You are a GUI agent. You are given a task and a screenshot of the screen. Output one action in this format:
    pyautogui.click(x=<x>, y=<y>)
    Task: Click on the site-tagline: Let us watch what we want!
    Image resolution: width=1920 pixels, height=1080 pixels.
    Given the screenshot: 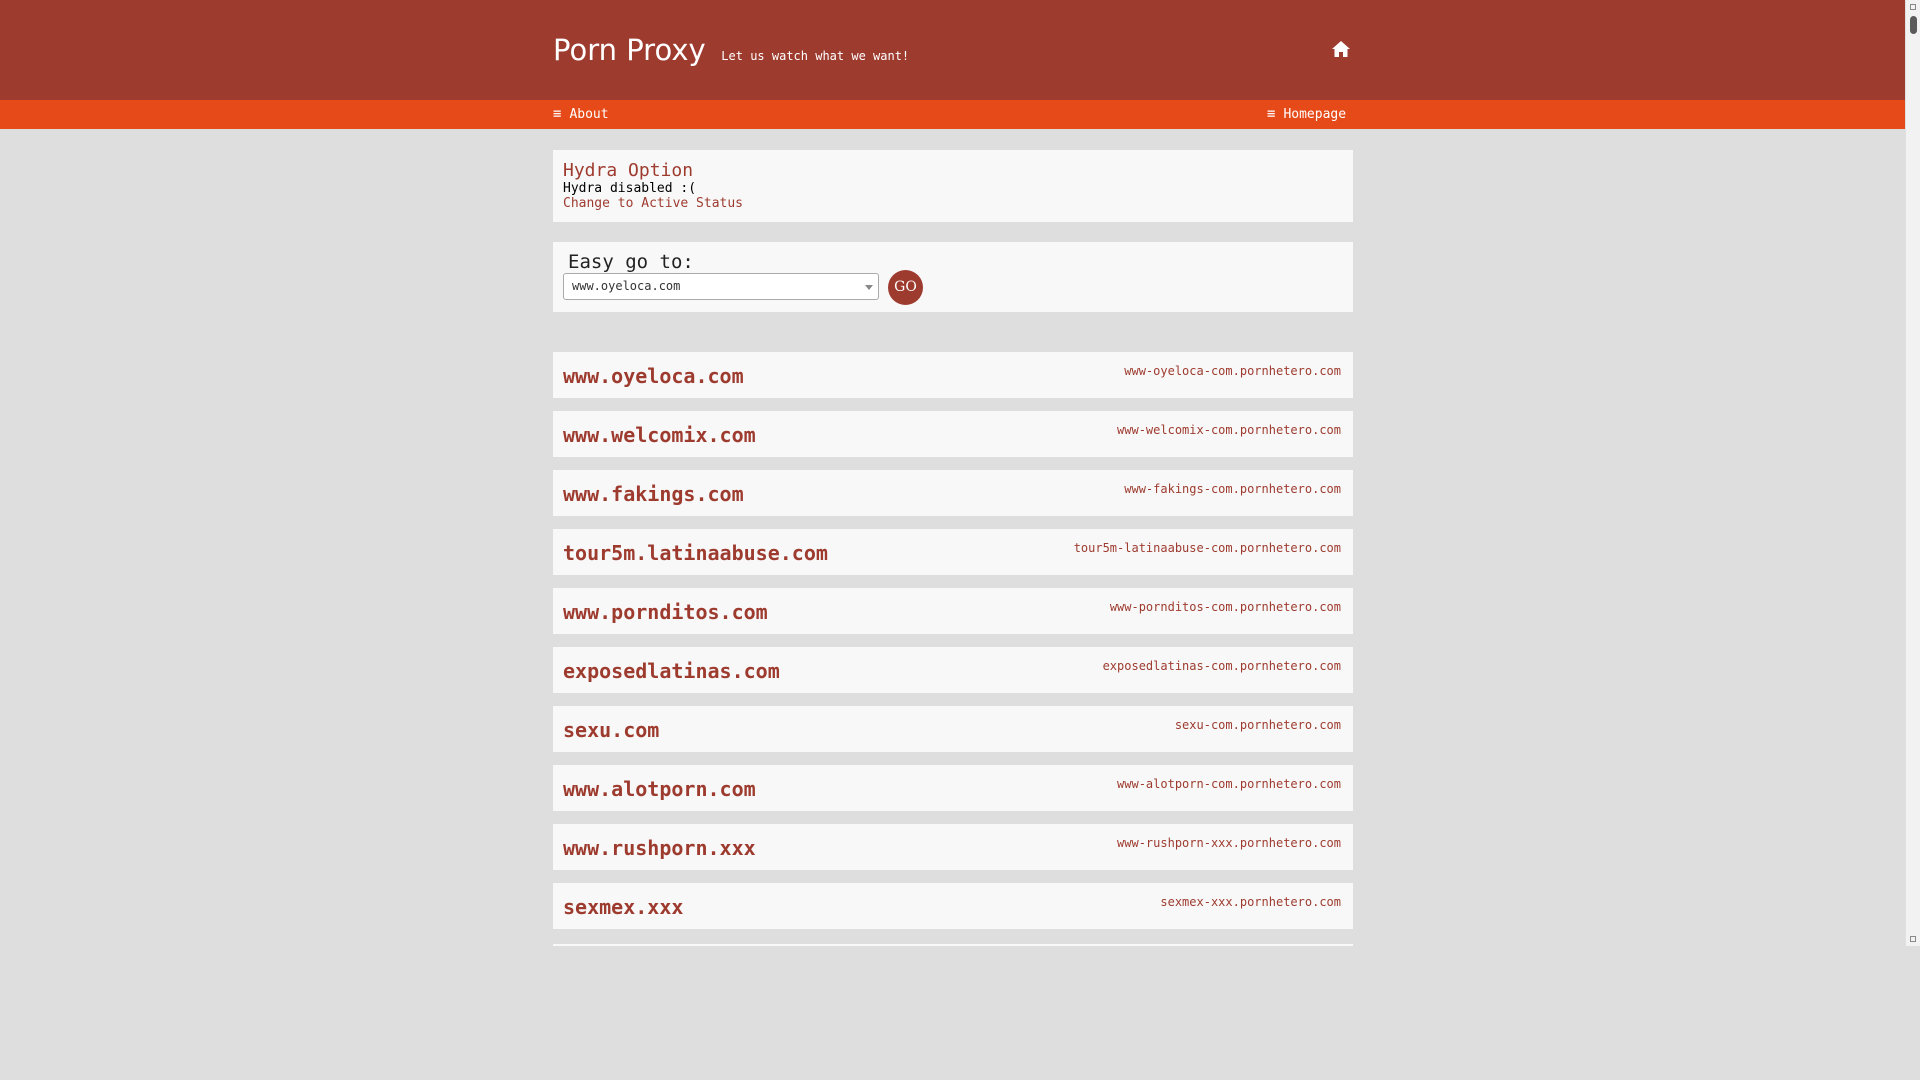 What is the action you would take?
    pyautogui.click(x=815, y=56)
    